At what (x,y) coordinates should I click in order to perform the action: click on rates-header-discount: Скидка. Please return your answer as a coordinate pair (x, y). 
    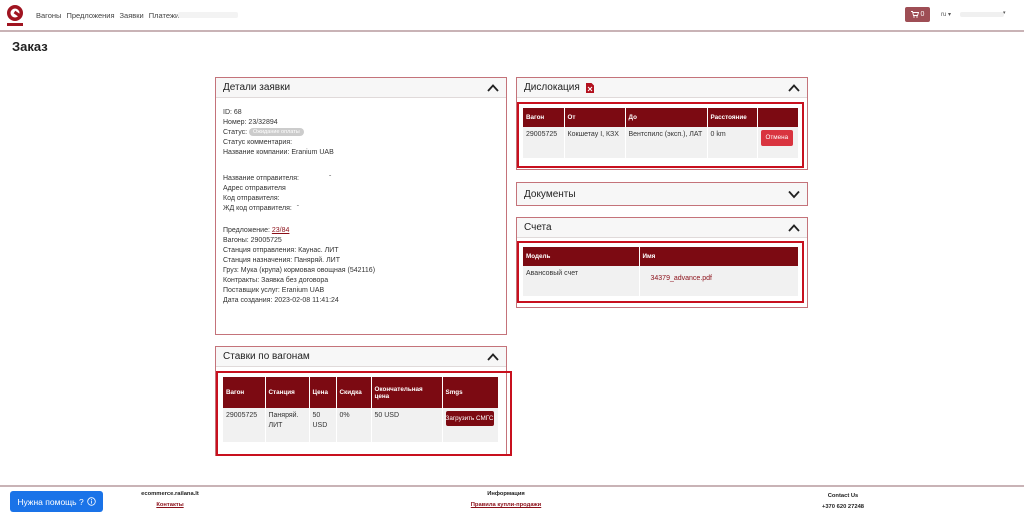
    Looking at the image, I should click on (354, 392).